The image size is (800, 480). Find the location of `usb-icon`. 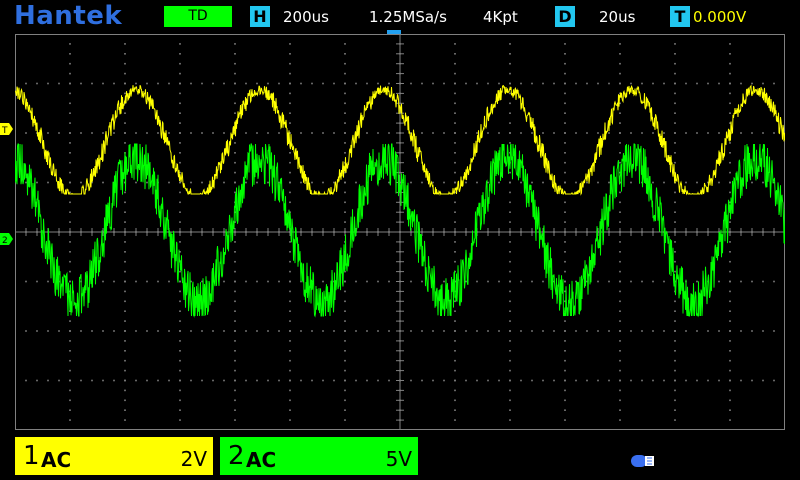

usb-icon is located at coordinates (642, 461).